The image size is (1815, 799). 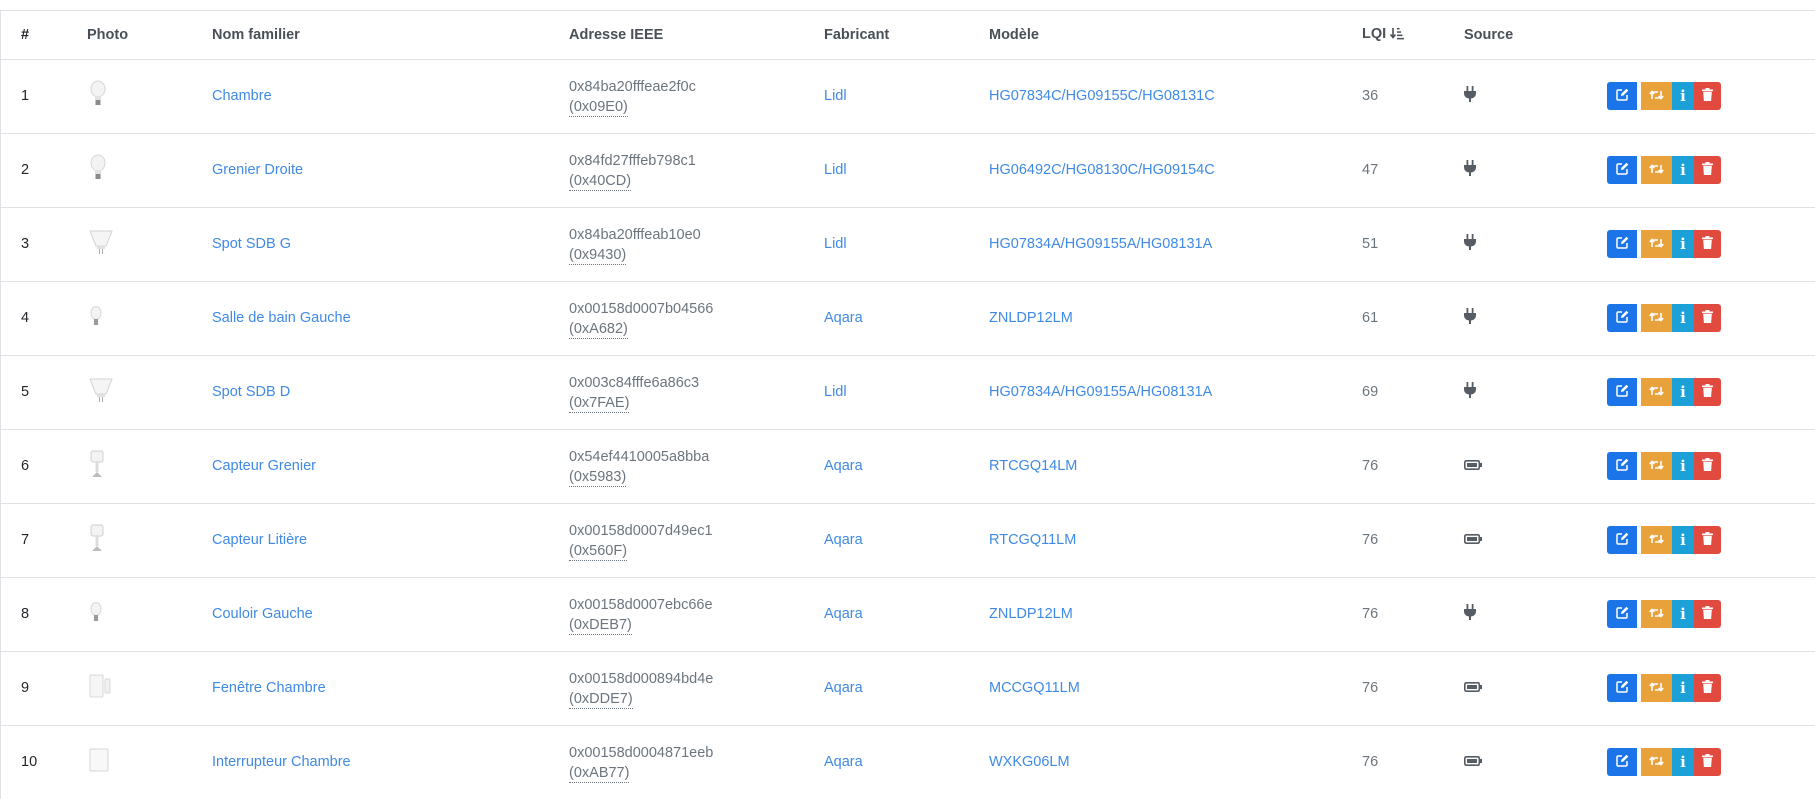 What do you see at coordinates (1535, 95) in the screenshot?
I see `row-source-cell` at bounding box center [1535, 95].